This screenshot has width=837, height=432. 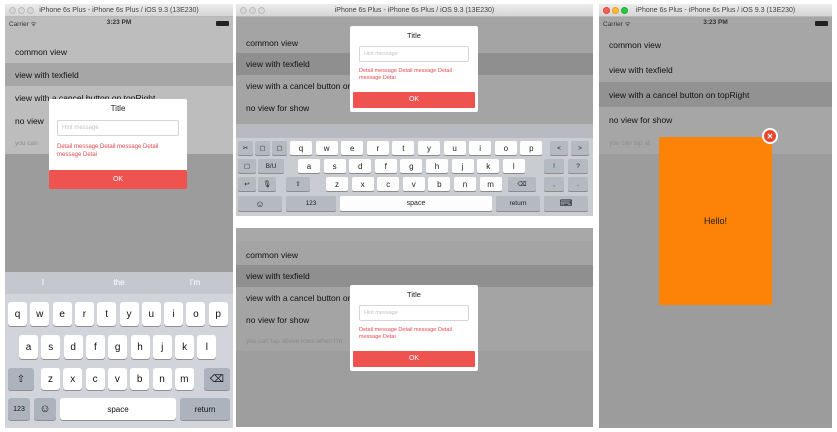 I want to click on key-j: j, so click(x=462, y=166).